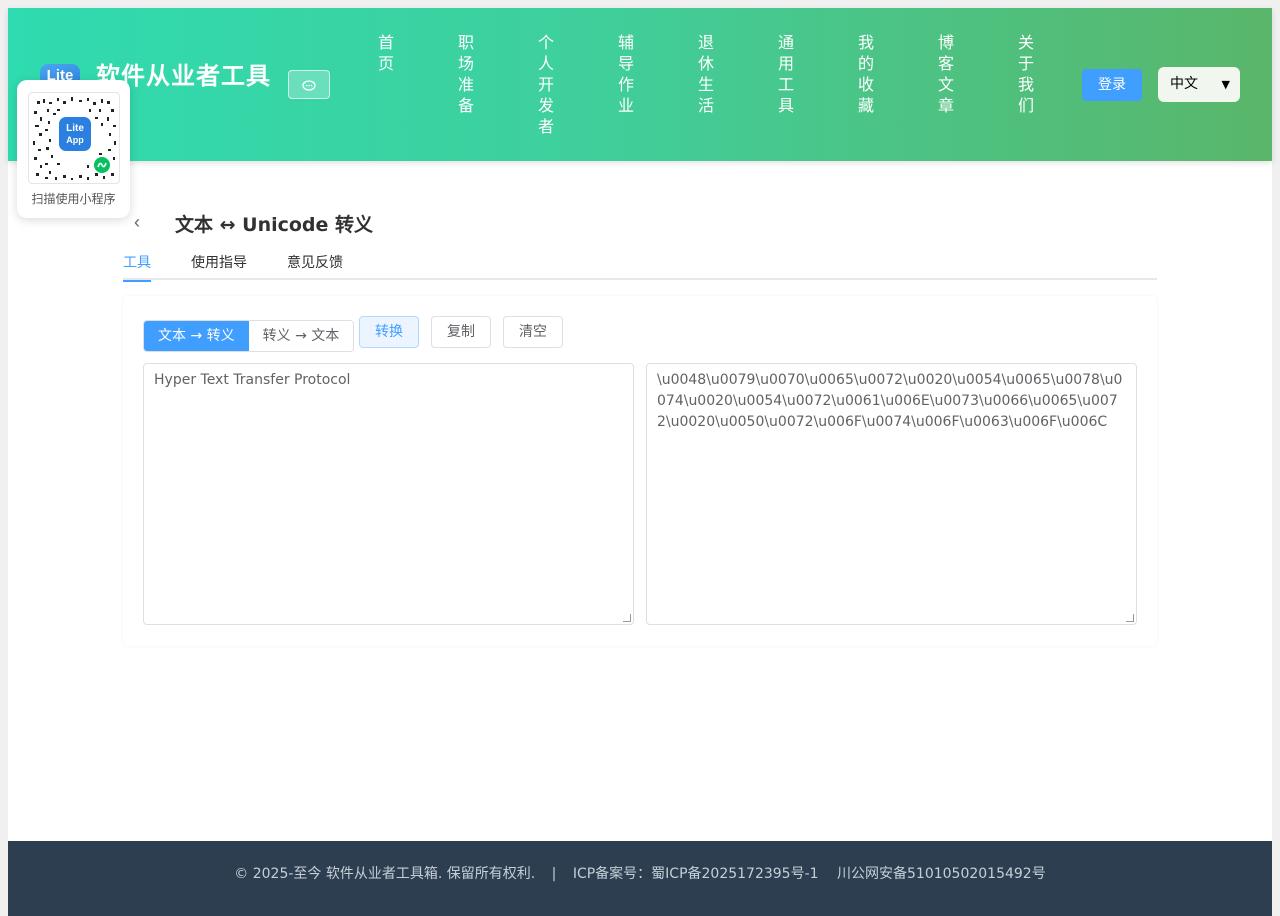  I want to click on qr-label: 扫描使用小程序, so click(73, 199).